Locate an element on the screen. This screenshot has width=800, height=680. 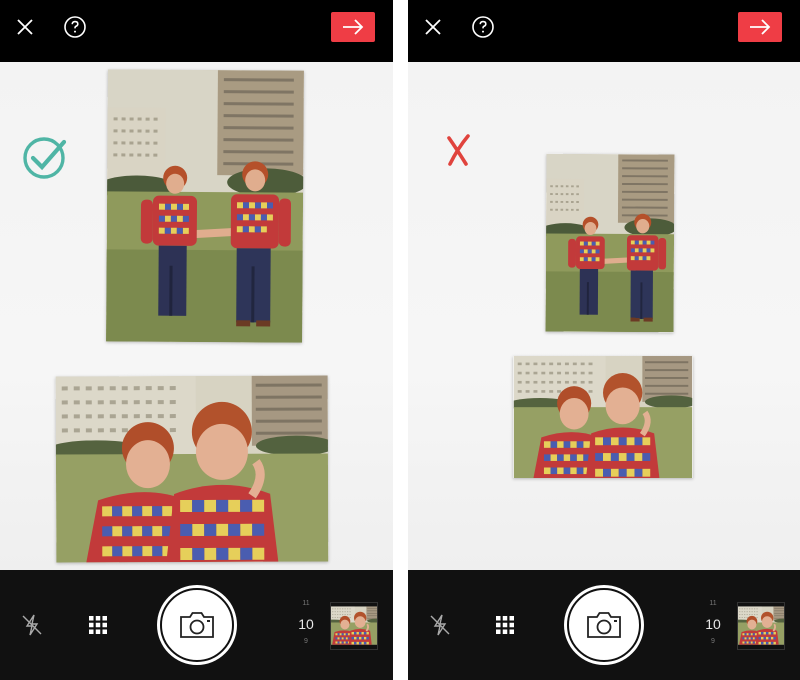
cross-icon is located at coordinates (458, 150).